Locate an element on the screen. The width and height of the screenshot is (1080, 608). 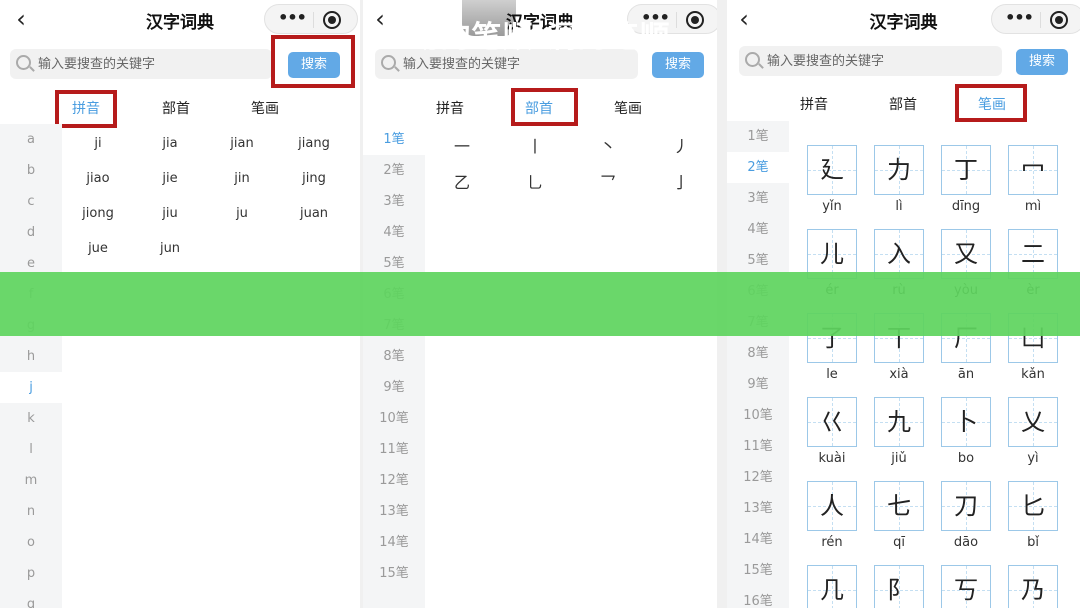
pinyin-item: juan is located at coordinates (314, 213).